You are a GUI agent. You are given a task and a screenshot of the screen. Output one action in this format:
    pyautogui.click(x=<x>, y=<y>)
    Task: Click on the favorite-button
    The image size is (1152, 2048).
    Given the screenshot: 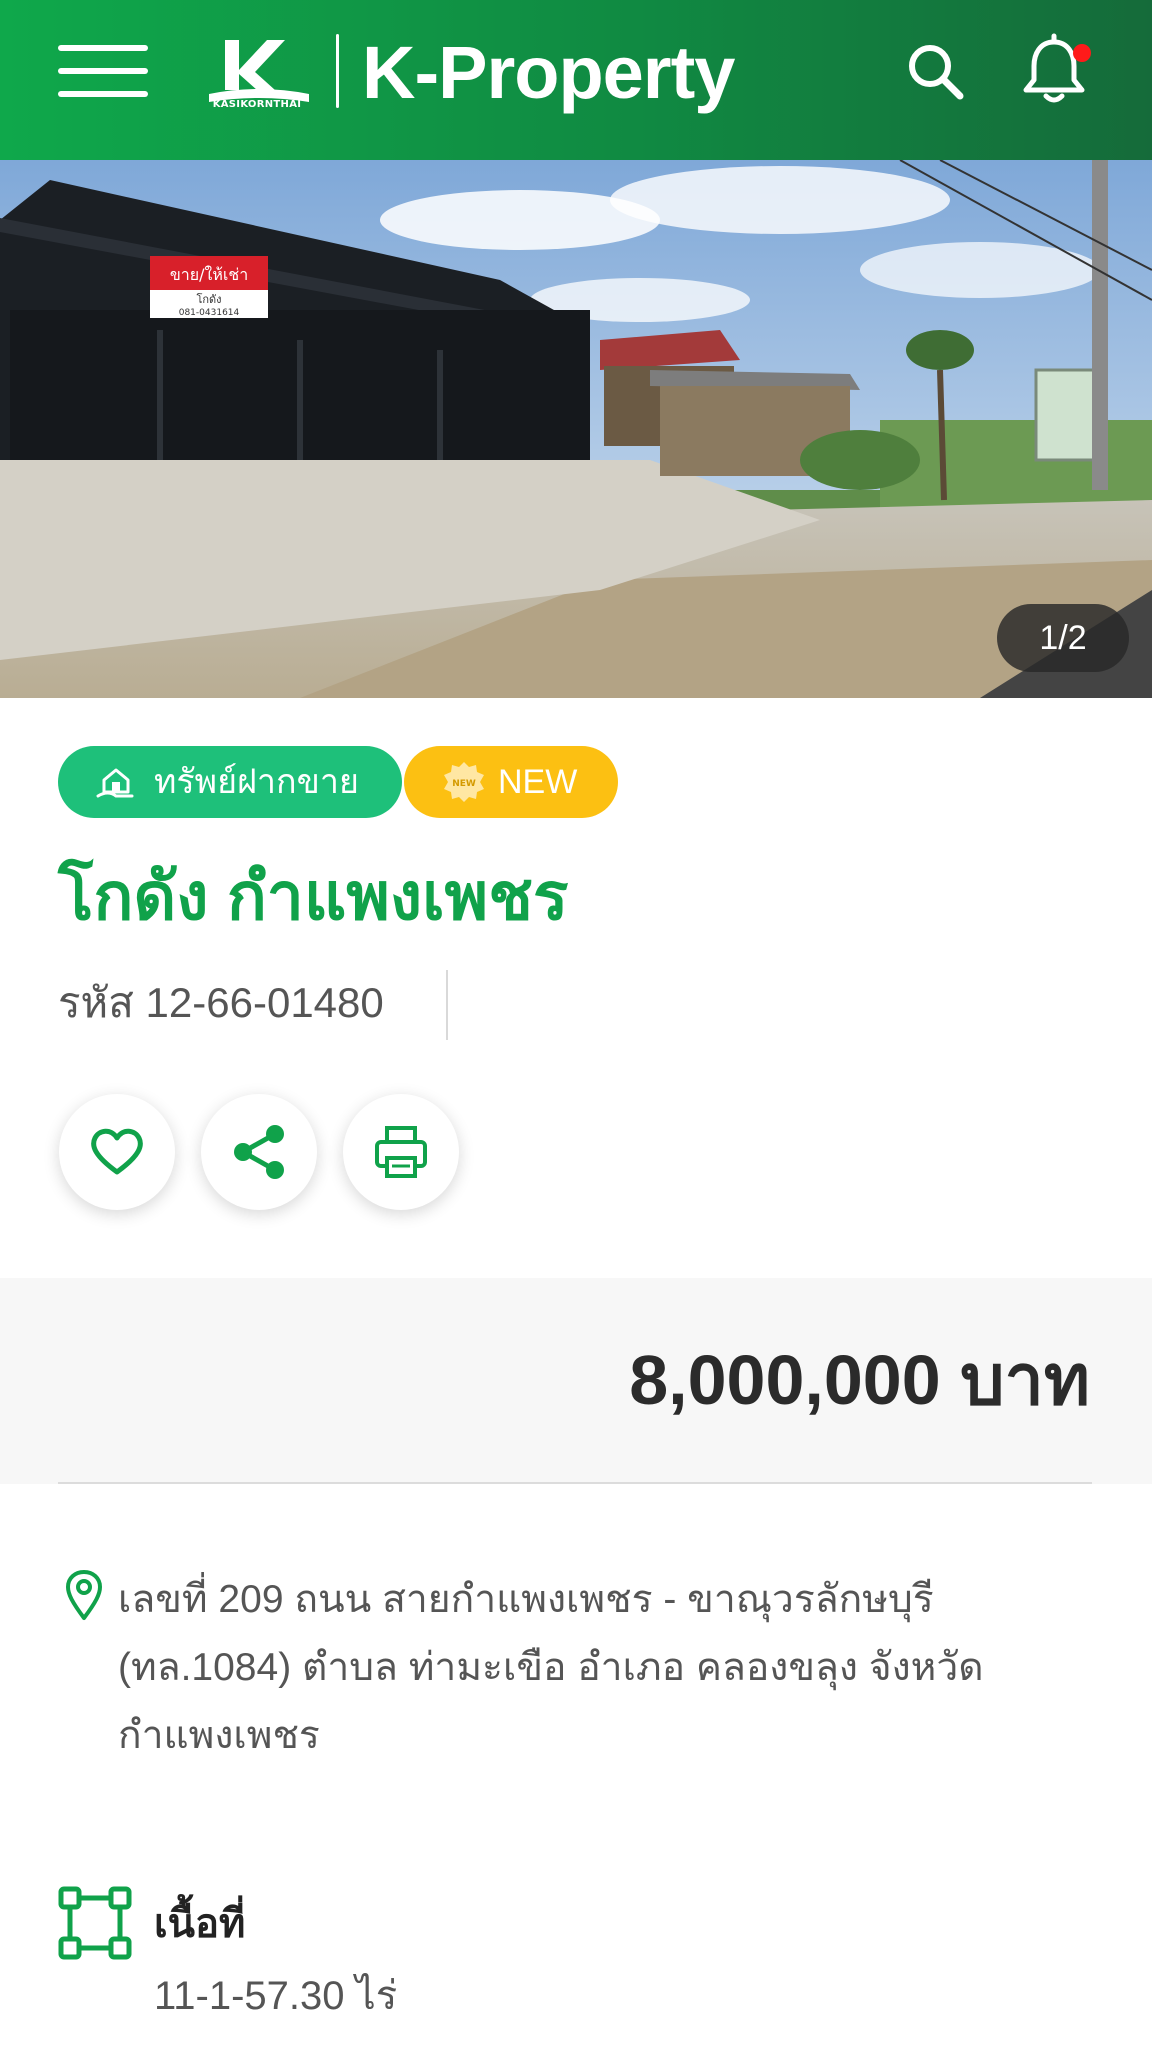 What is the action you would take?
    pyautogui.click(x=117, y=1152)
    